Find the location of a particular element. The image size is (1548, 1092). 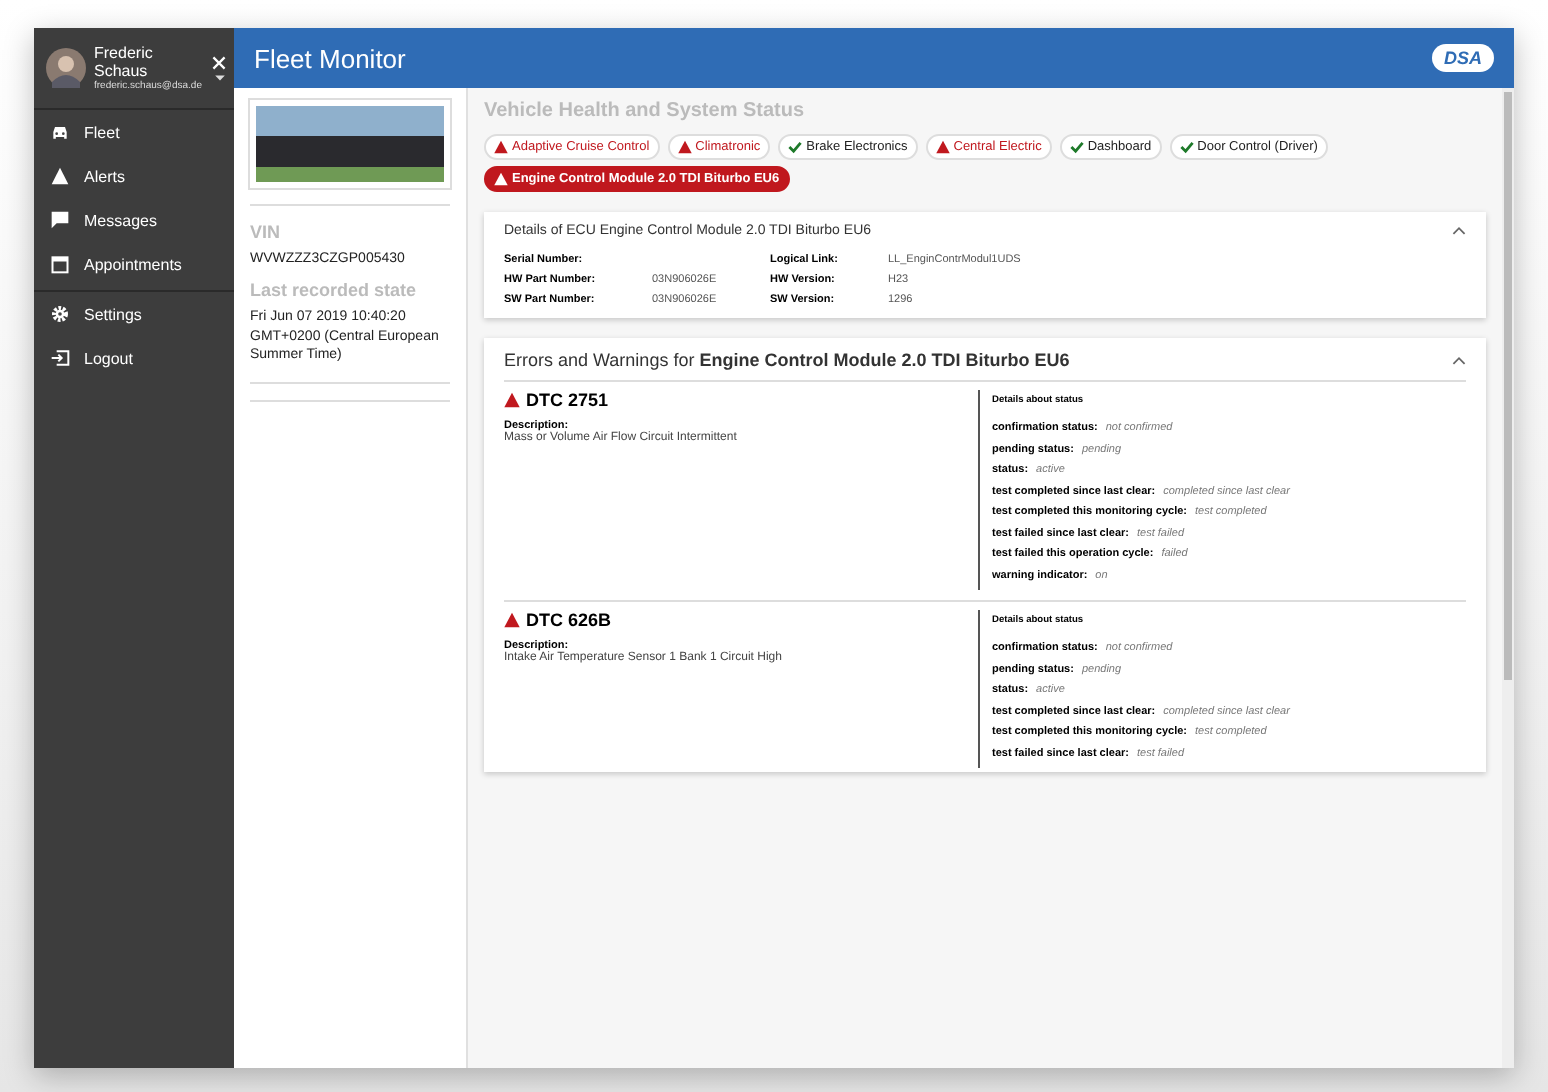

scrollbar is located at coordinates (1508, 578).